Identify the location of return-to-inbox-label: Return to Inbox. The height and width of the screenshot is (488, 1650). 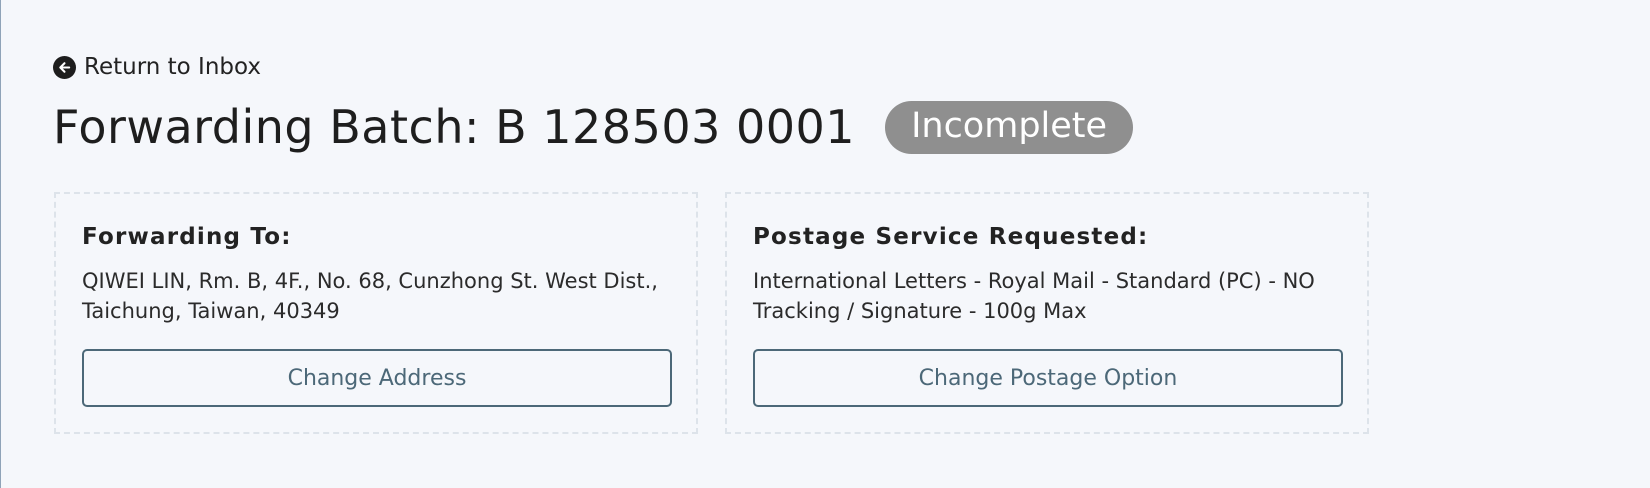
(172, 67).